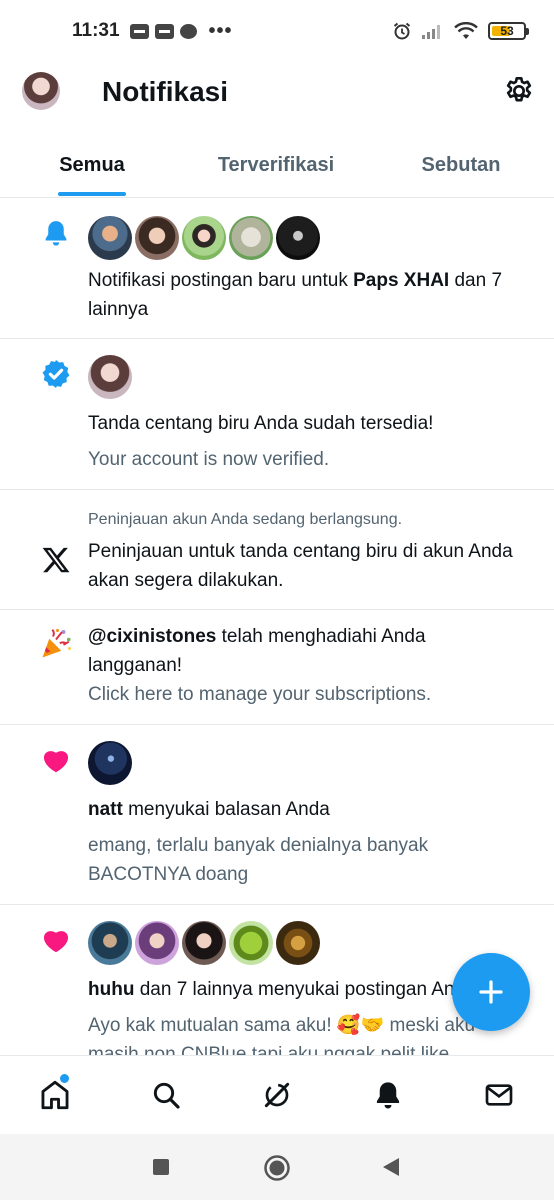  I want to click on search-icon, so click(167, 1095).